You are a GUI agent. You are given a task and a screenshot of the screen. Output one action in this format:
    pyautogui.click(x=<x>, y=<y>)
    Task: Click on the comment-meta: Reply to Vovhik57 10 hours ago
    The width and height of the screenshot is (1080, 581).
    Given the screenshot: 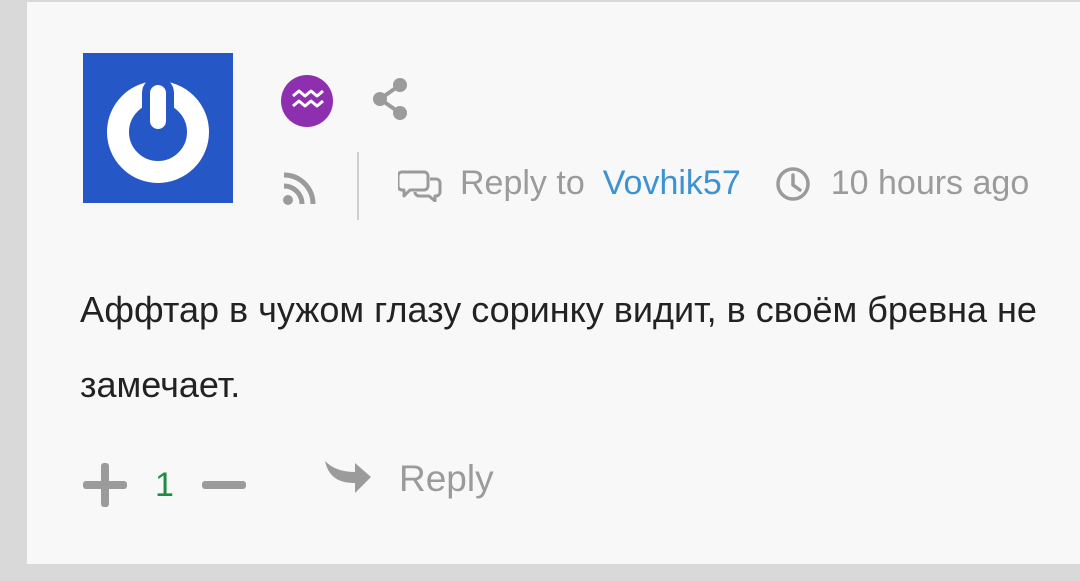 What is the action you would take?
    pyautogui.click(x=713, y=183)
    